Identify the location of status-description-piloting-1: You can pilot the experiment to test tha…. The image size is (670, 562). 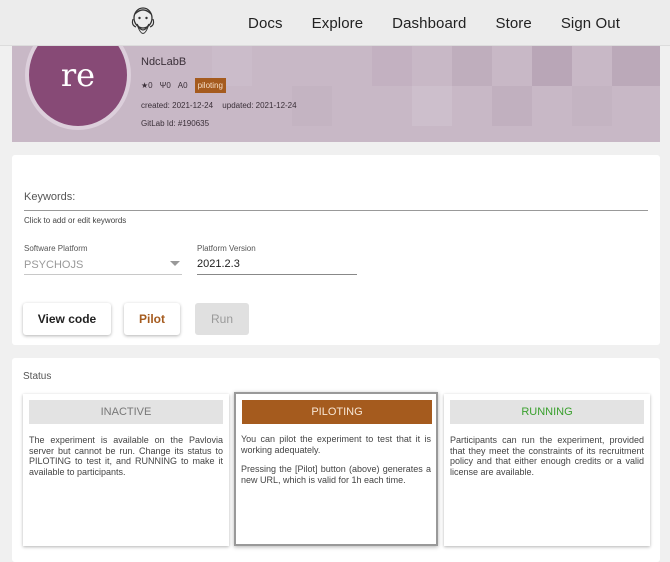
(336, 444).